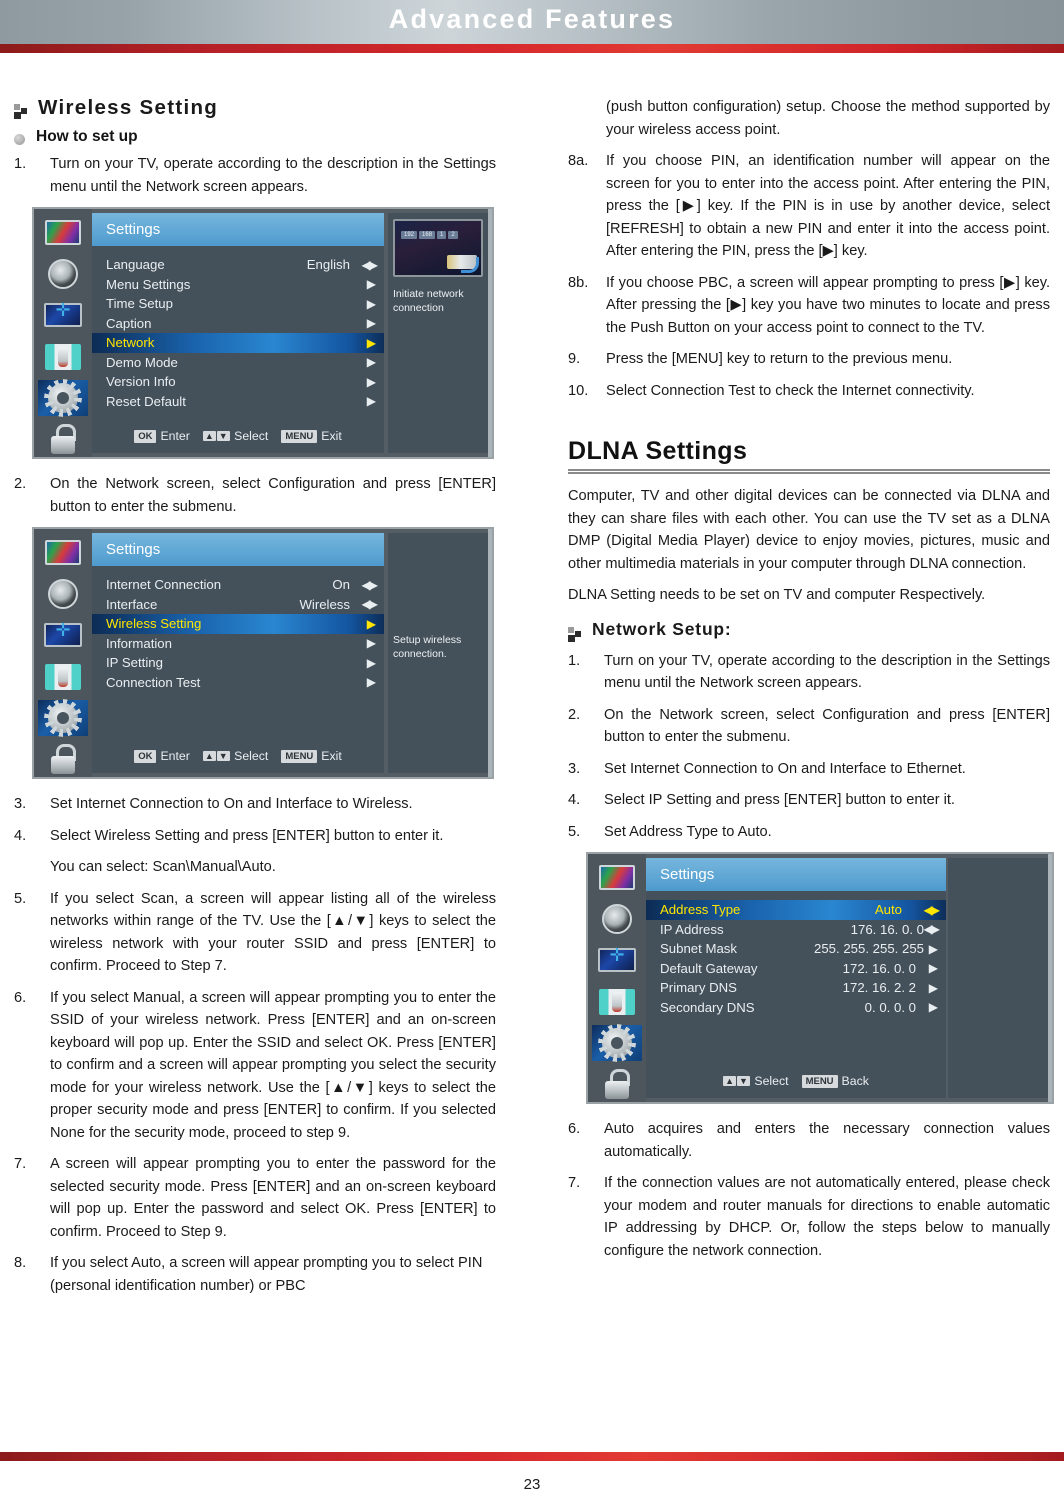 The image size is (1064, 1503). Describe the element at coordinates (835, 1081) in the screenshot. I see `hint-back: MENU Back` at that location.